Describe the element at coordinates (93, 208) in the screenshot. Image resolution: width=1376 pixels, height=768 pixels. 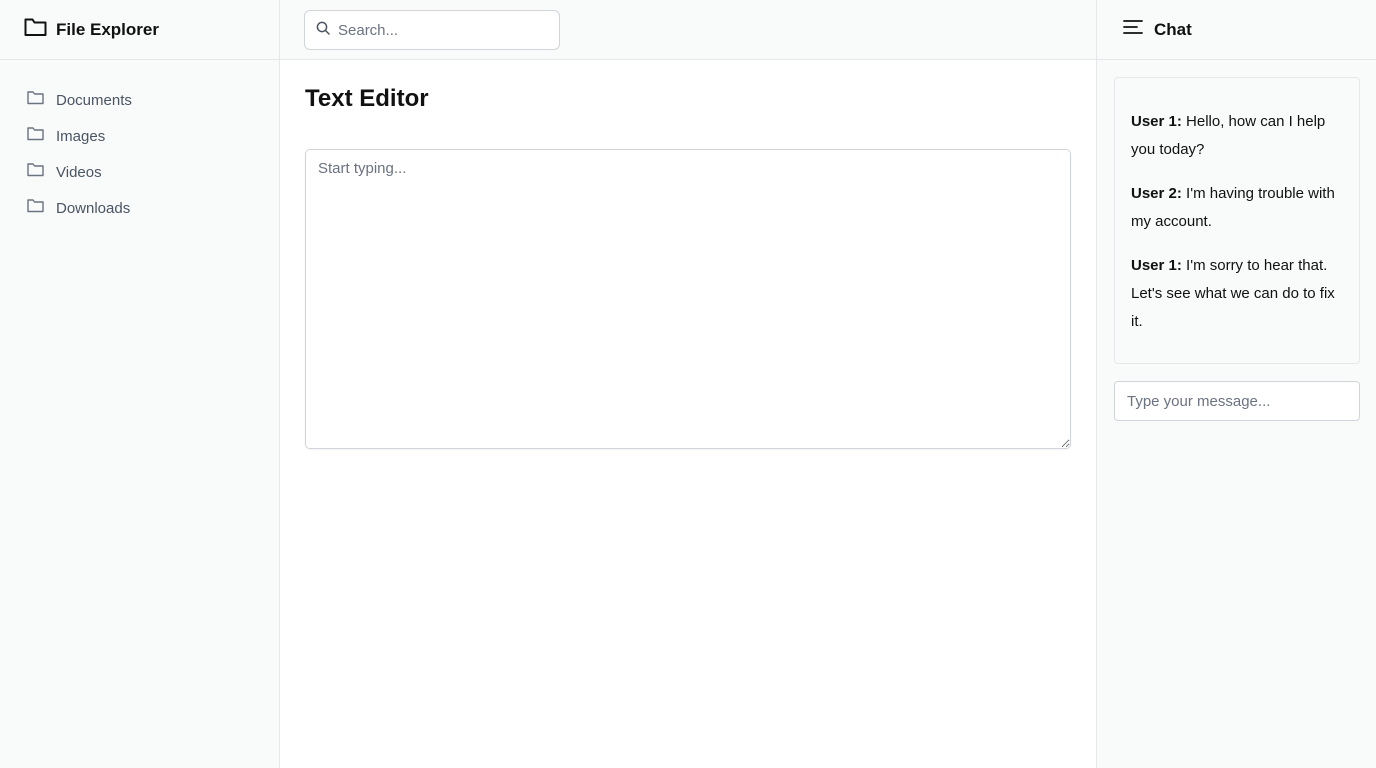
I see `folder-label: Downloads` at that location.